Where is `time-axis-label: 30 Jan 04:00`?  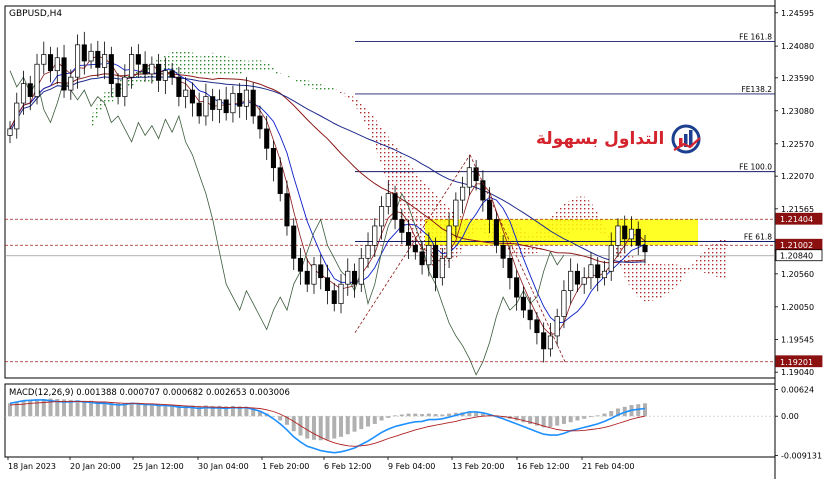
time-axis-label: 30 Jan 04:00 is located at coordinates (223, 466).